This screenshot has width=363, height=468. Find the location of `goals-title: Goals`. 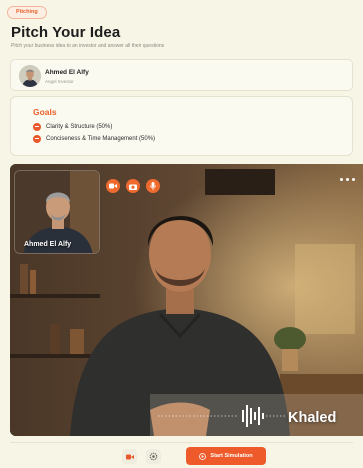

goals-title: Goals is located at coordinates (45, 112).